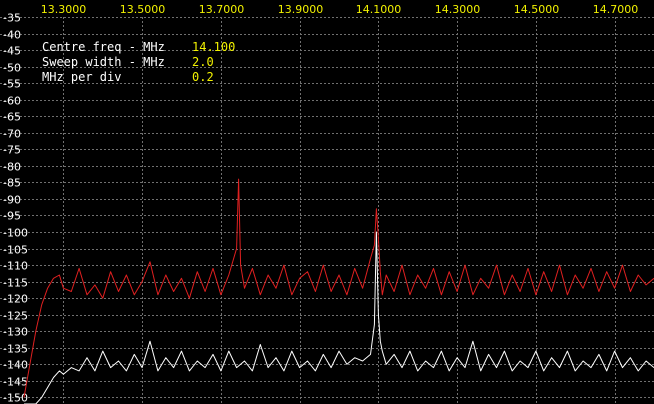 This screenshot has height=404, width=654. I want to click on y-tick-label: -105, so click(15, 250).